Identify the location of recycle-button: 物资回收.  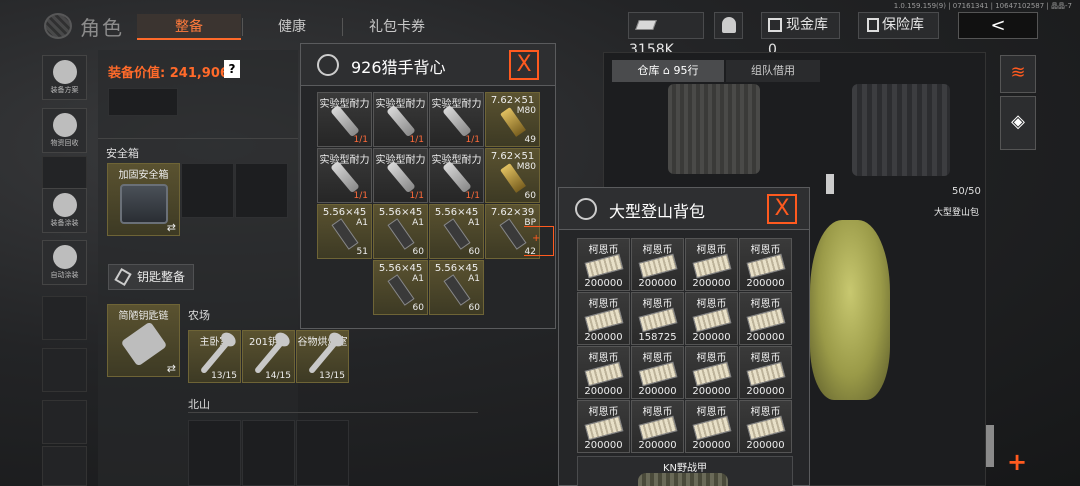
(64, 130).